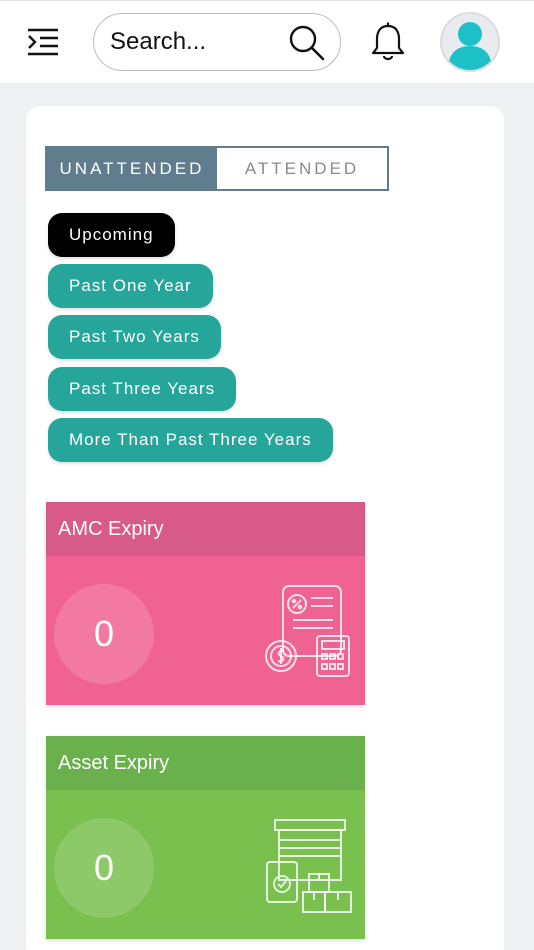 Image resolution: width=534 pixels, height=950 pixels. I want to click on asset-expiry-count: 0, so click(104, 868).